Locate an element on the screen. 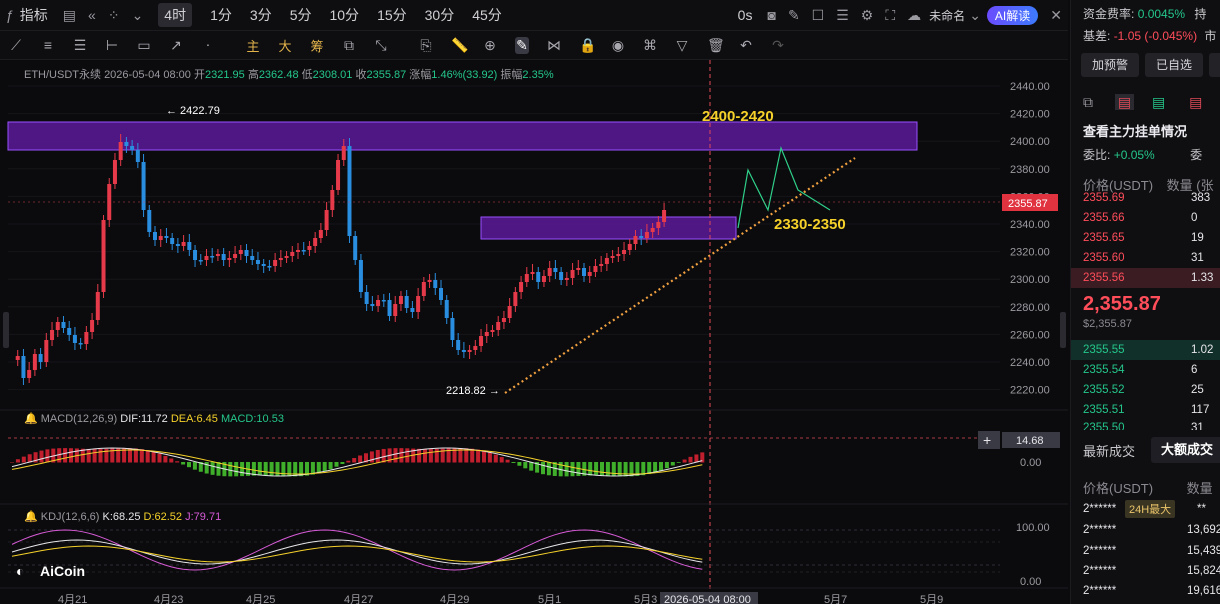 The image size is (1220, 604). large-order-tool: 大 is located at coordinates (285, 45).